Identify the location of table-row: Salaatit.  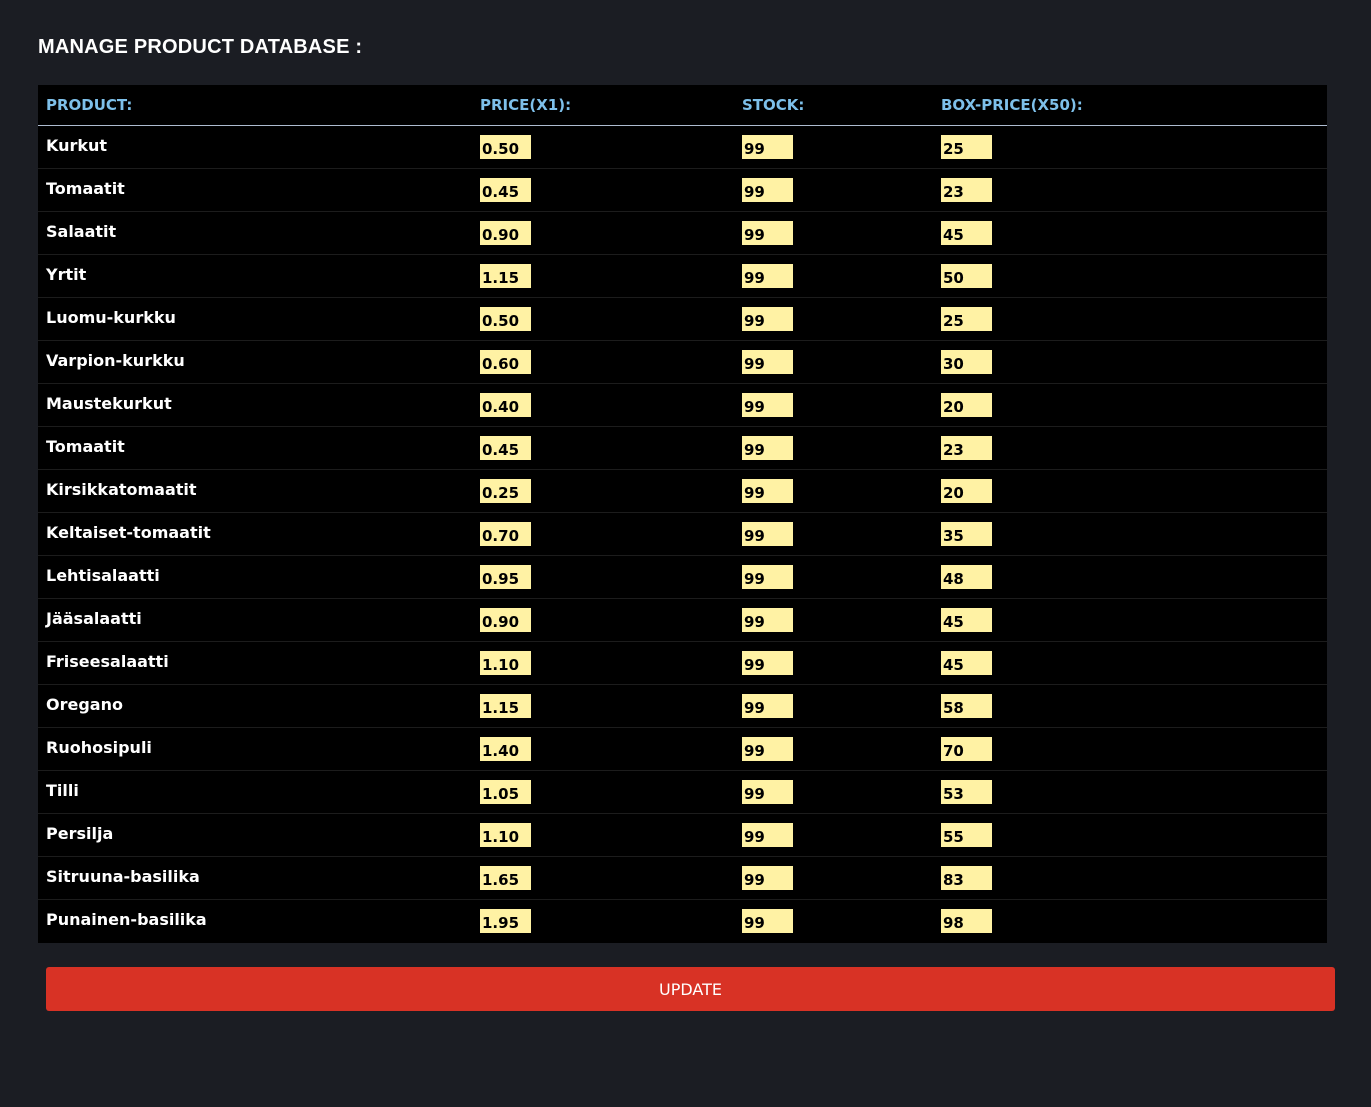
(682, 232).